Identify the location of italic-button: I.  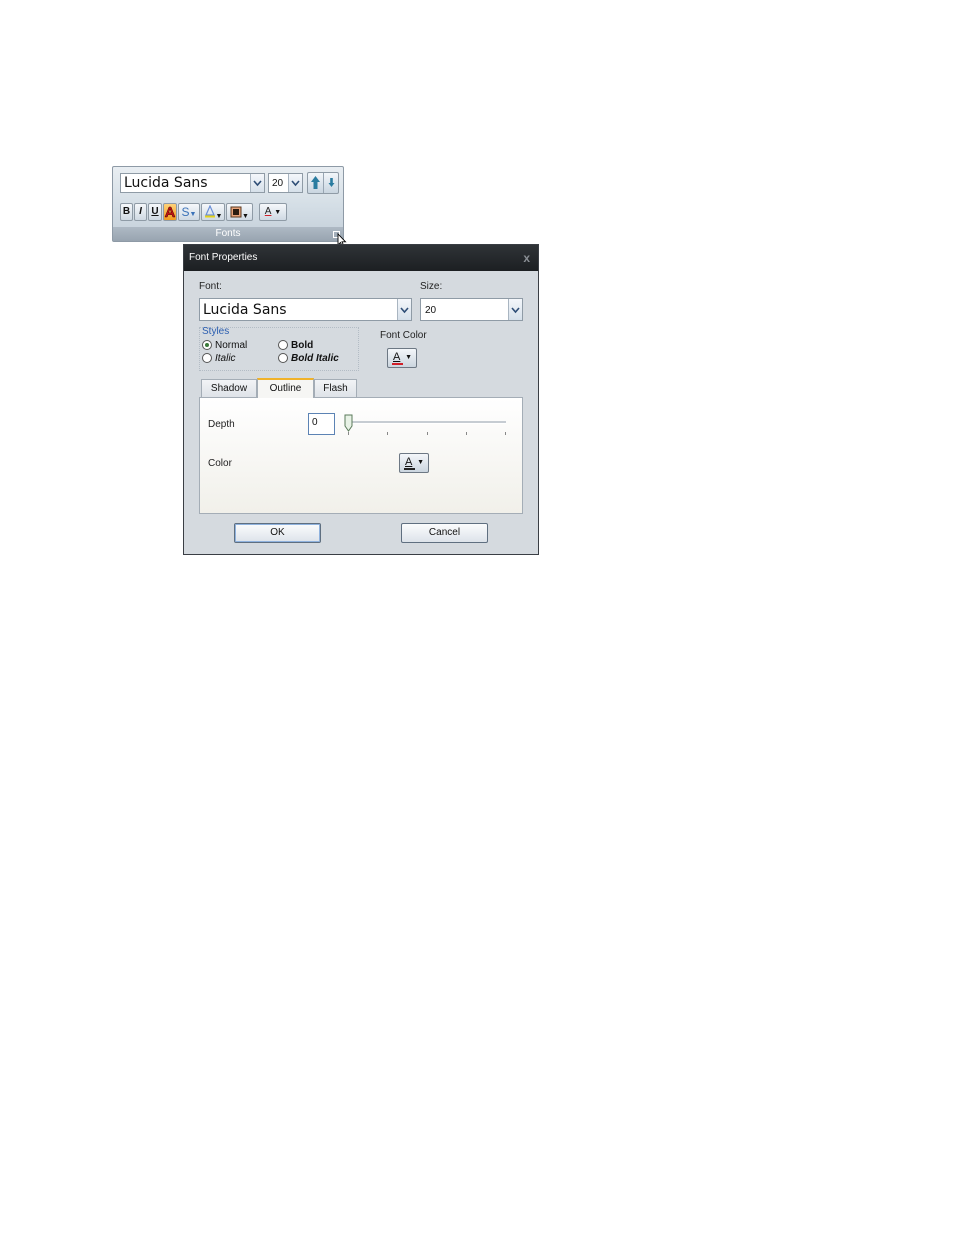
(140, 212).